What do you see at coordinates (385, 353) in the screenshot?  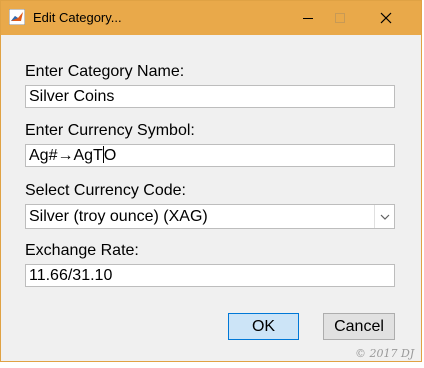 I see `copyright-watermark: © 2017 DJ` at bounding box center [385, 353].